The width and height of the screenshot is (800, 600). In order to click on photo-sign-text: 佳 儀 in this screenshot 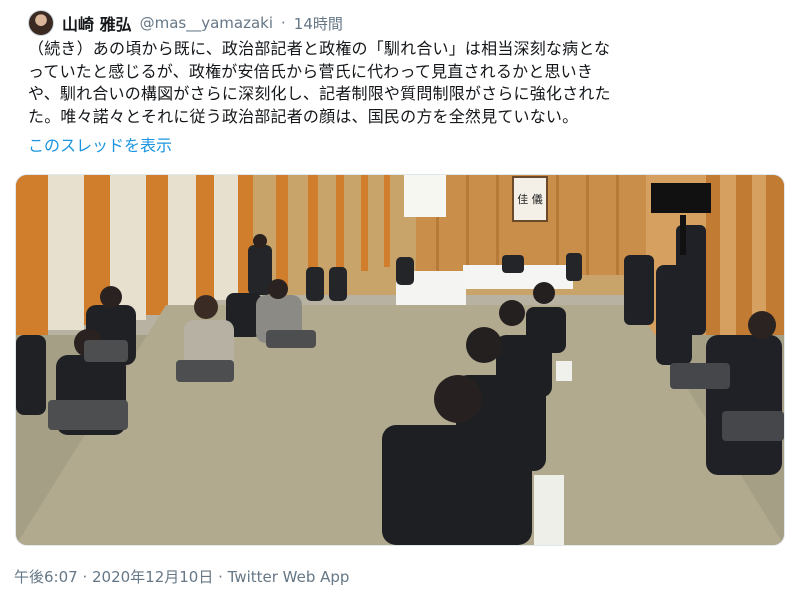, I will do `click(530, 199)`.